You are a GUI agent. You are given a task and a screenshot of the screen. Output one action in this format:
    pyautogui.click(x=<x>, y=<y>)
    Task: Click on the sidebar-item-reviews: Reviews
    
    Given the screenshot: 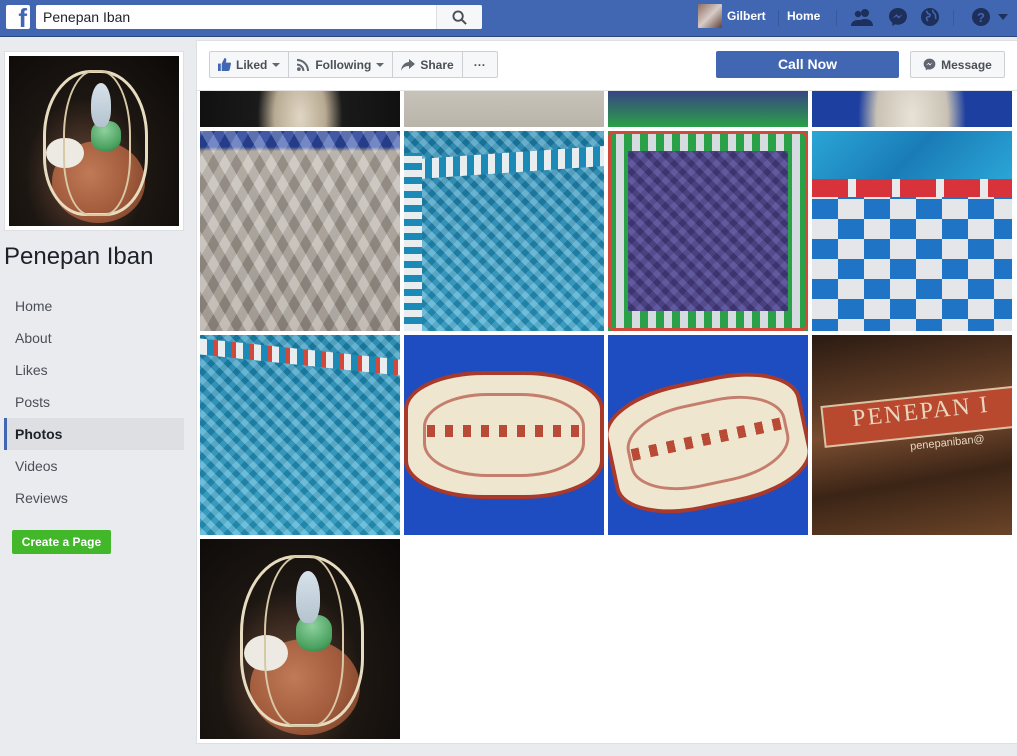 What is the action you would take?
    pyautogui.click(x=94, y=498)
    